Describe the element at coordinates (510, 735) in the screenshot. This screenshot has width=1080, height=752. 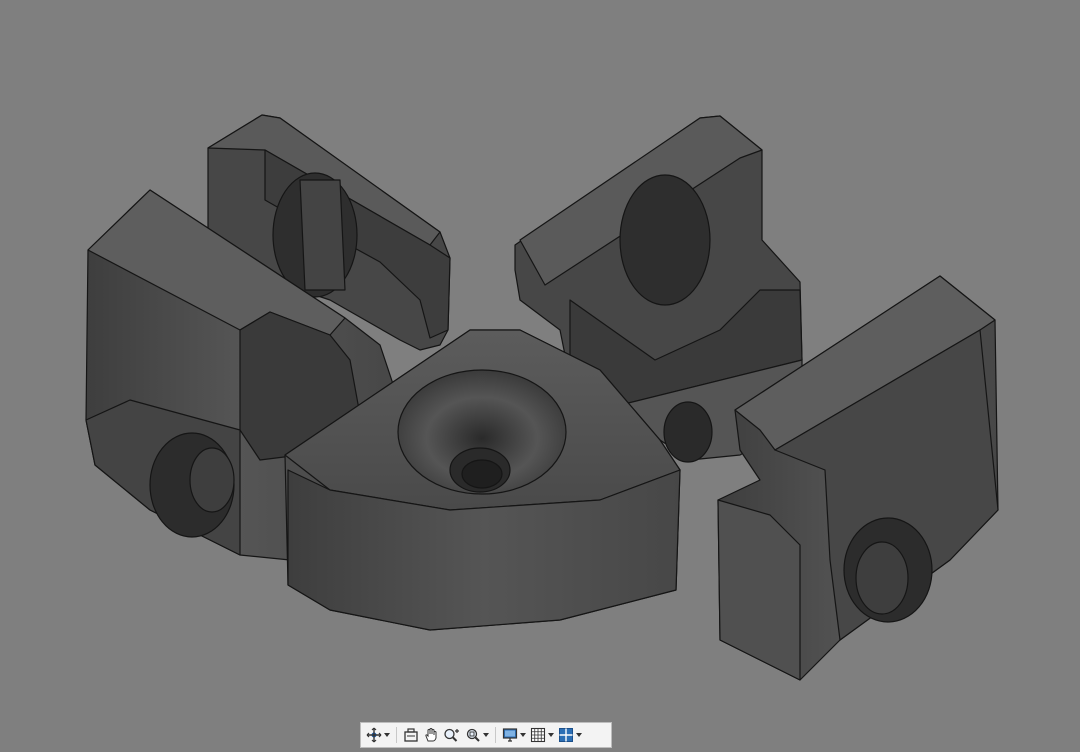
I see `monitor-icon` at that location.